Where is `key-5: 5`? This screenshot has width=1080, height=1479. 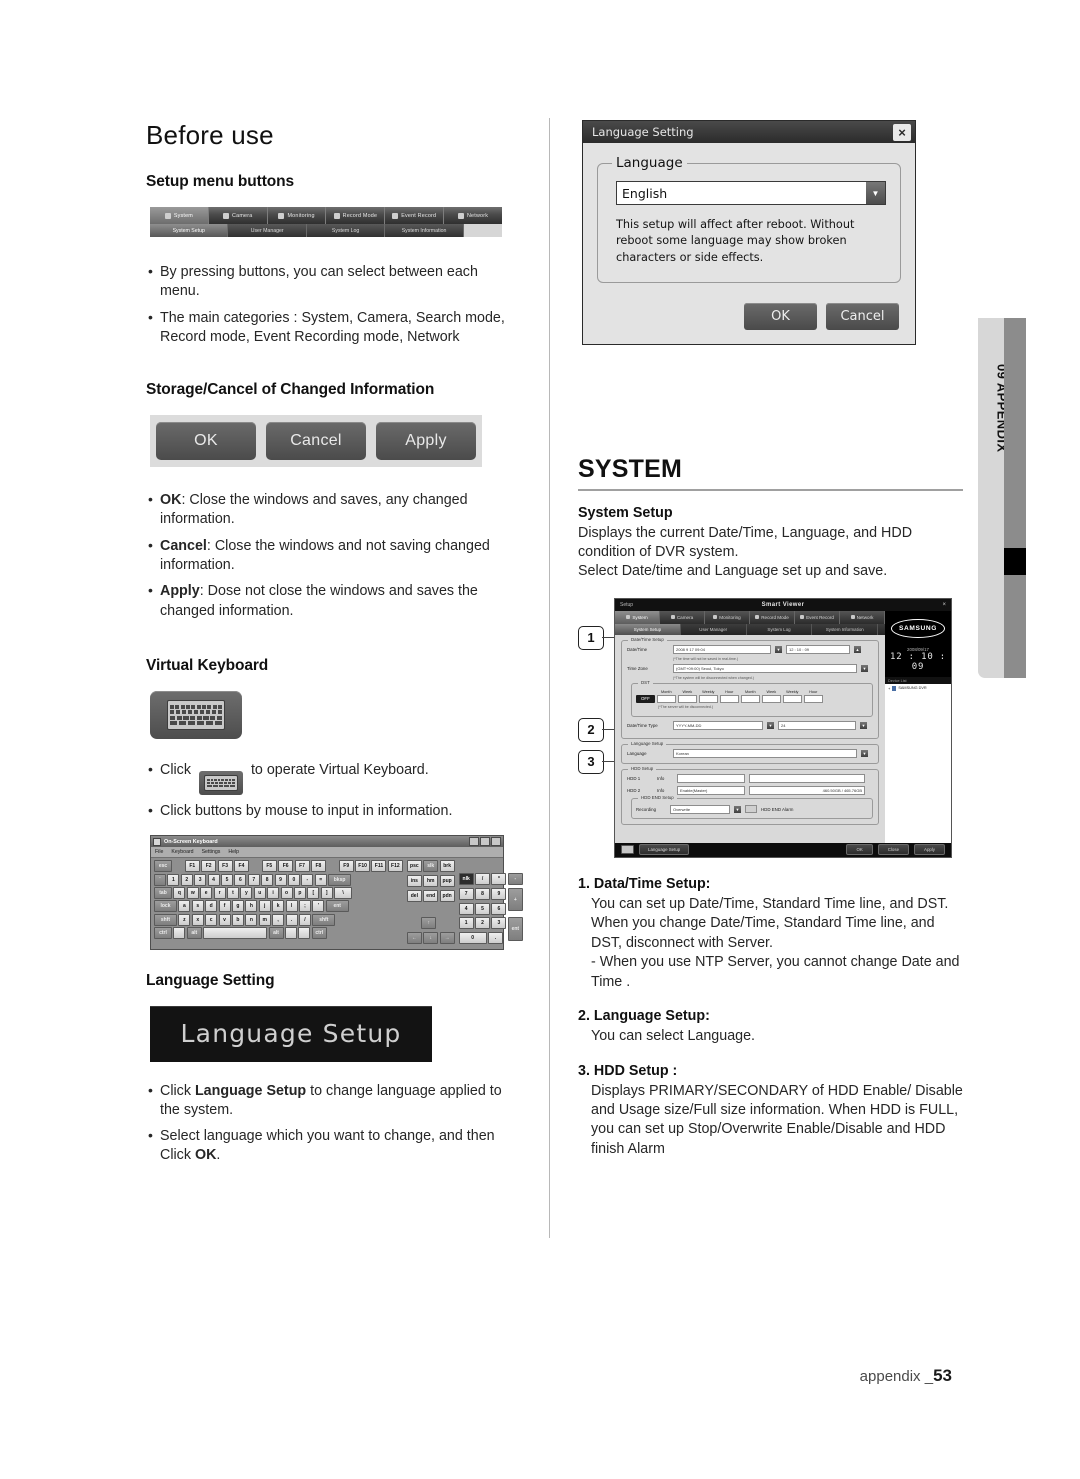 key-5: 5 is located at coordinates (226, 879).